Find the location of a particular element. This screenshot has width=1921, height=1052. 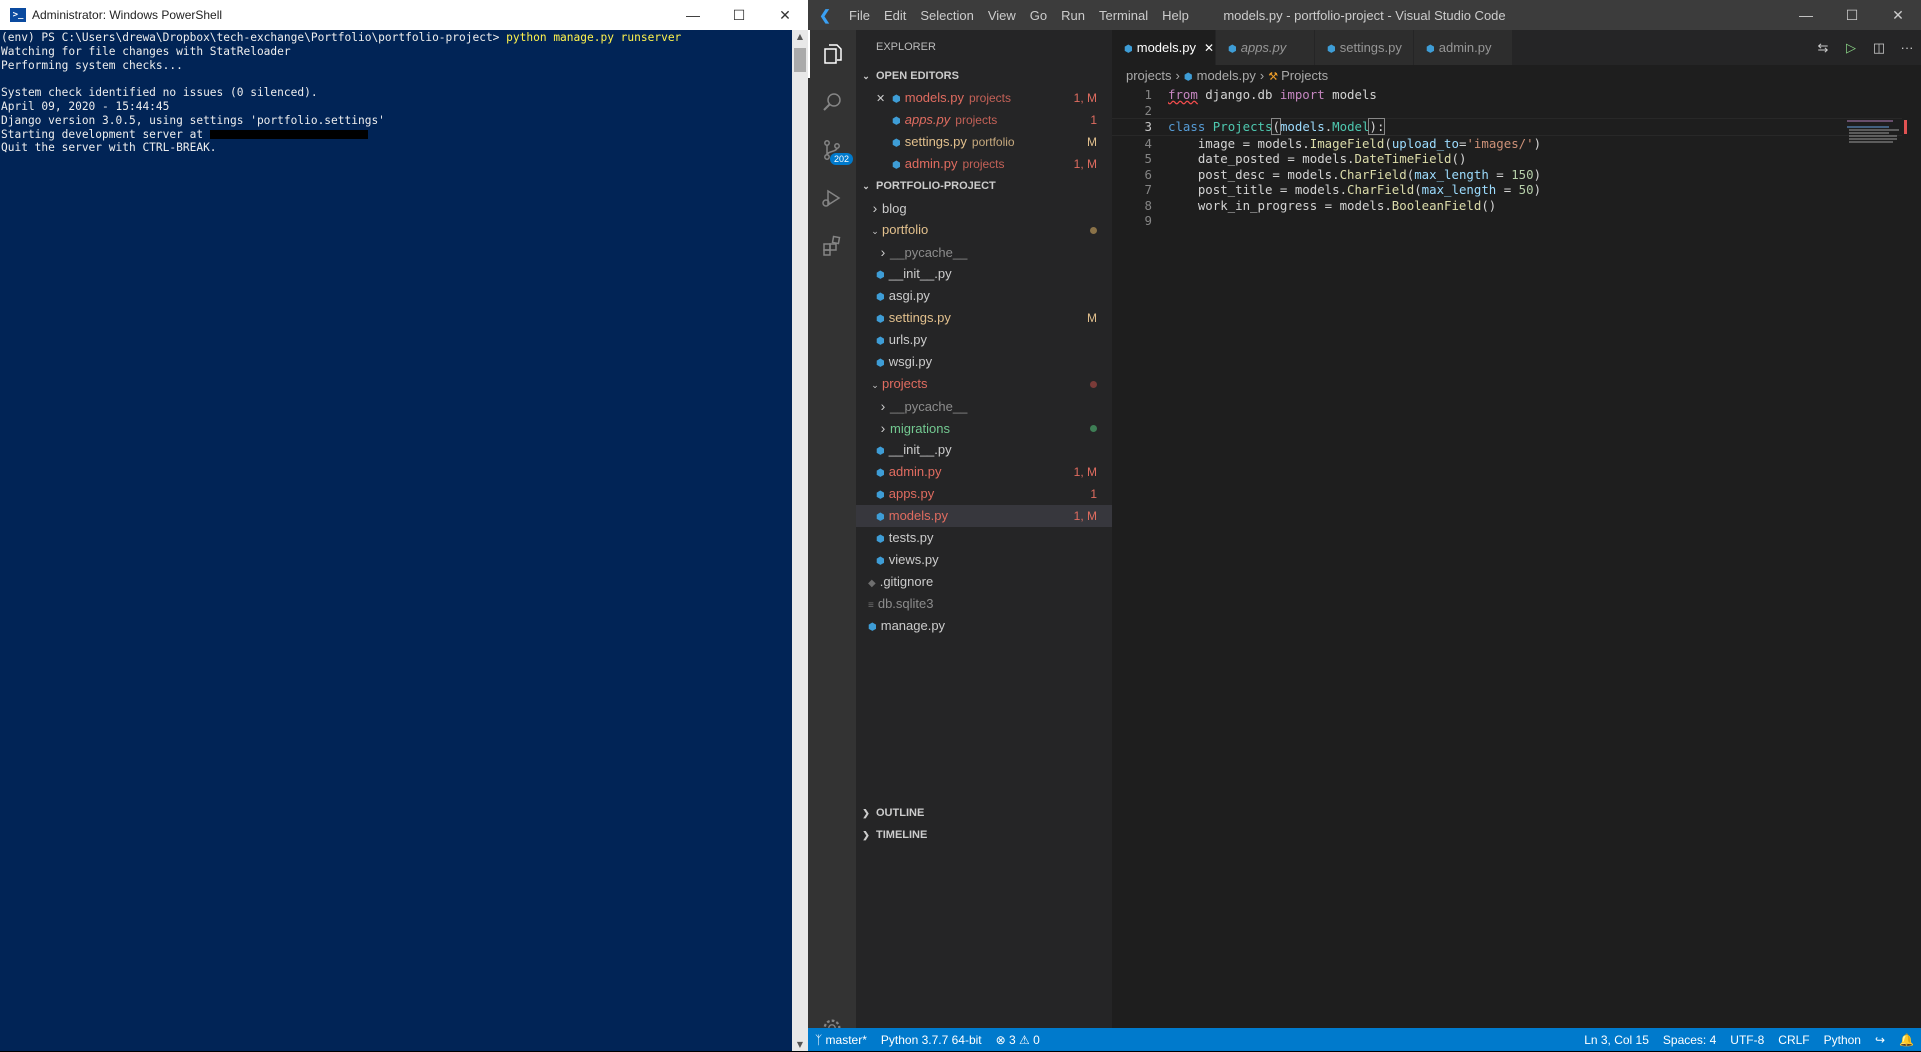

menu-view: View is located at coordinates (1002, 15).